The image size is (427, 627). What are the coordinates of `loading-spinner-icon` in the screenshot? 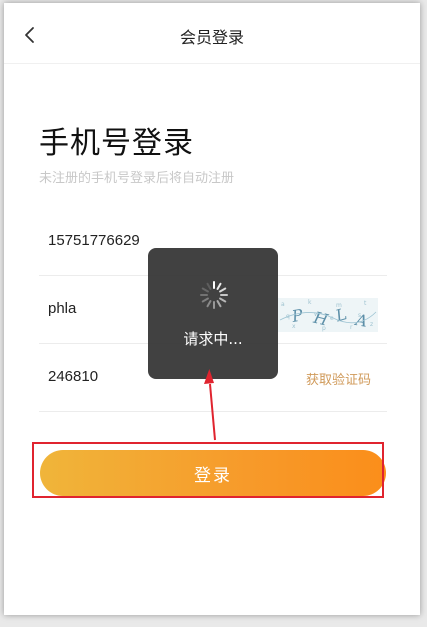 It's located at (214, 295).